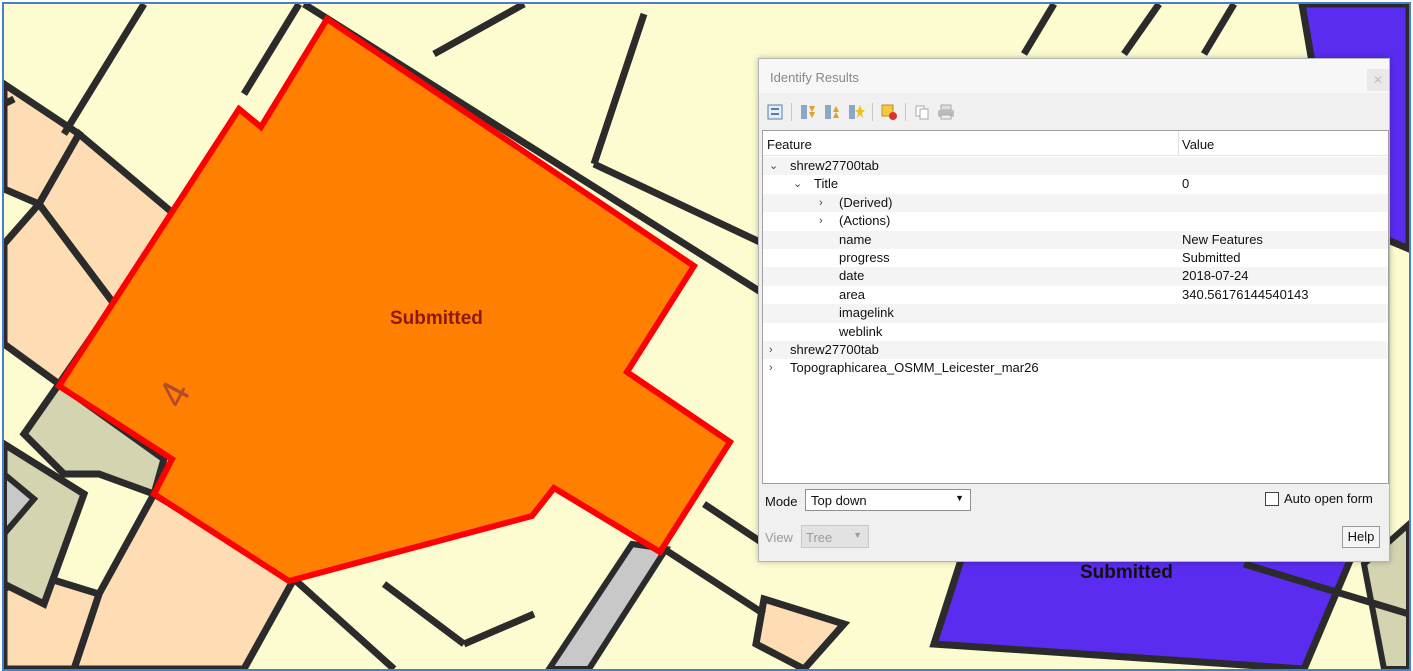 The width and height of the screenshot is (1413, 671). What do you see at coordinates (779, 537) in the screenshot?
I see `view-label: View` at bounding box center [779, 537].